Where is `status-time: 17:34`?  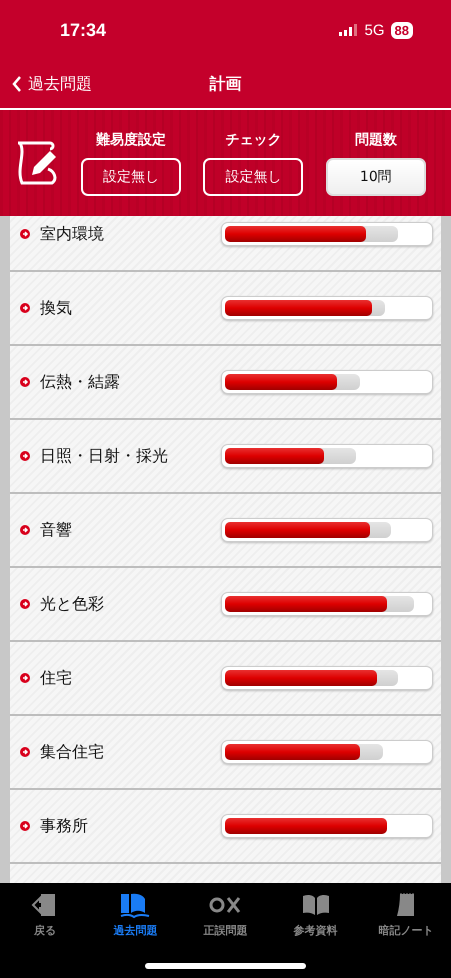 status-time: 17:34 is located at coordinates (83, 30).